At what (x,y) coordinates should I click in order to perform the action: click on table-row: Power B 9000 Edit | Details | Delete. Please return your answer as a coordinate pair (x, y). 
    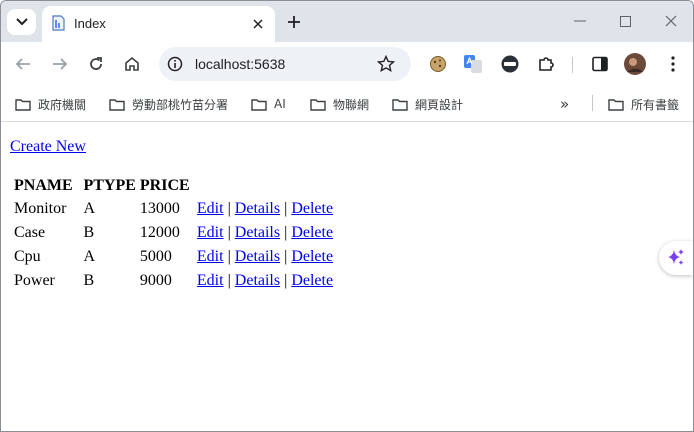
    Looking at the image, I should click on (173, 281).